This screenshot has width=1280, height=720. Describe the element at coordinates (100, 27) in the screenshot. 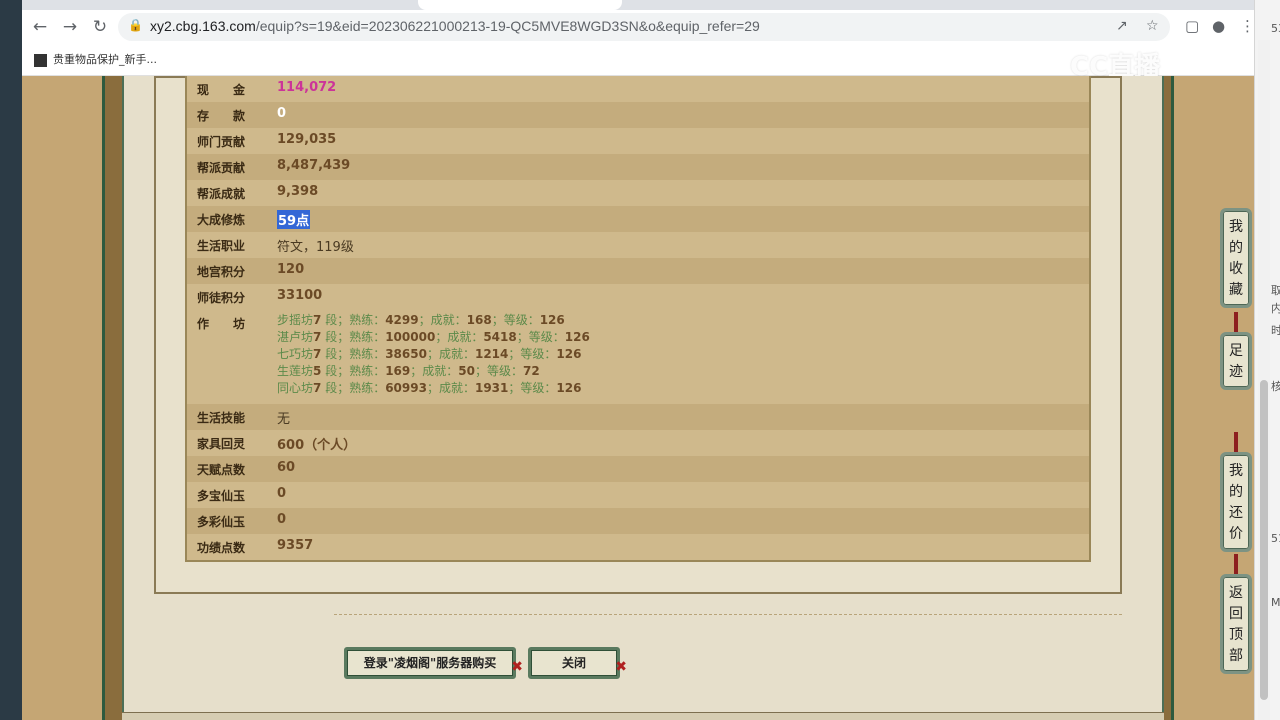

I see `reload-icon: ↻` at that location.